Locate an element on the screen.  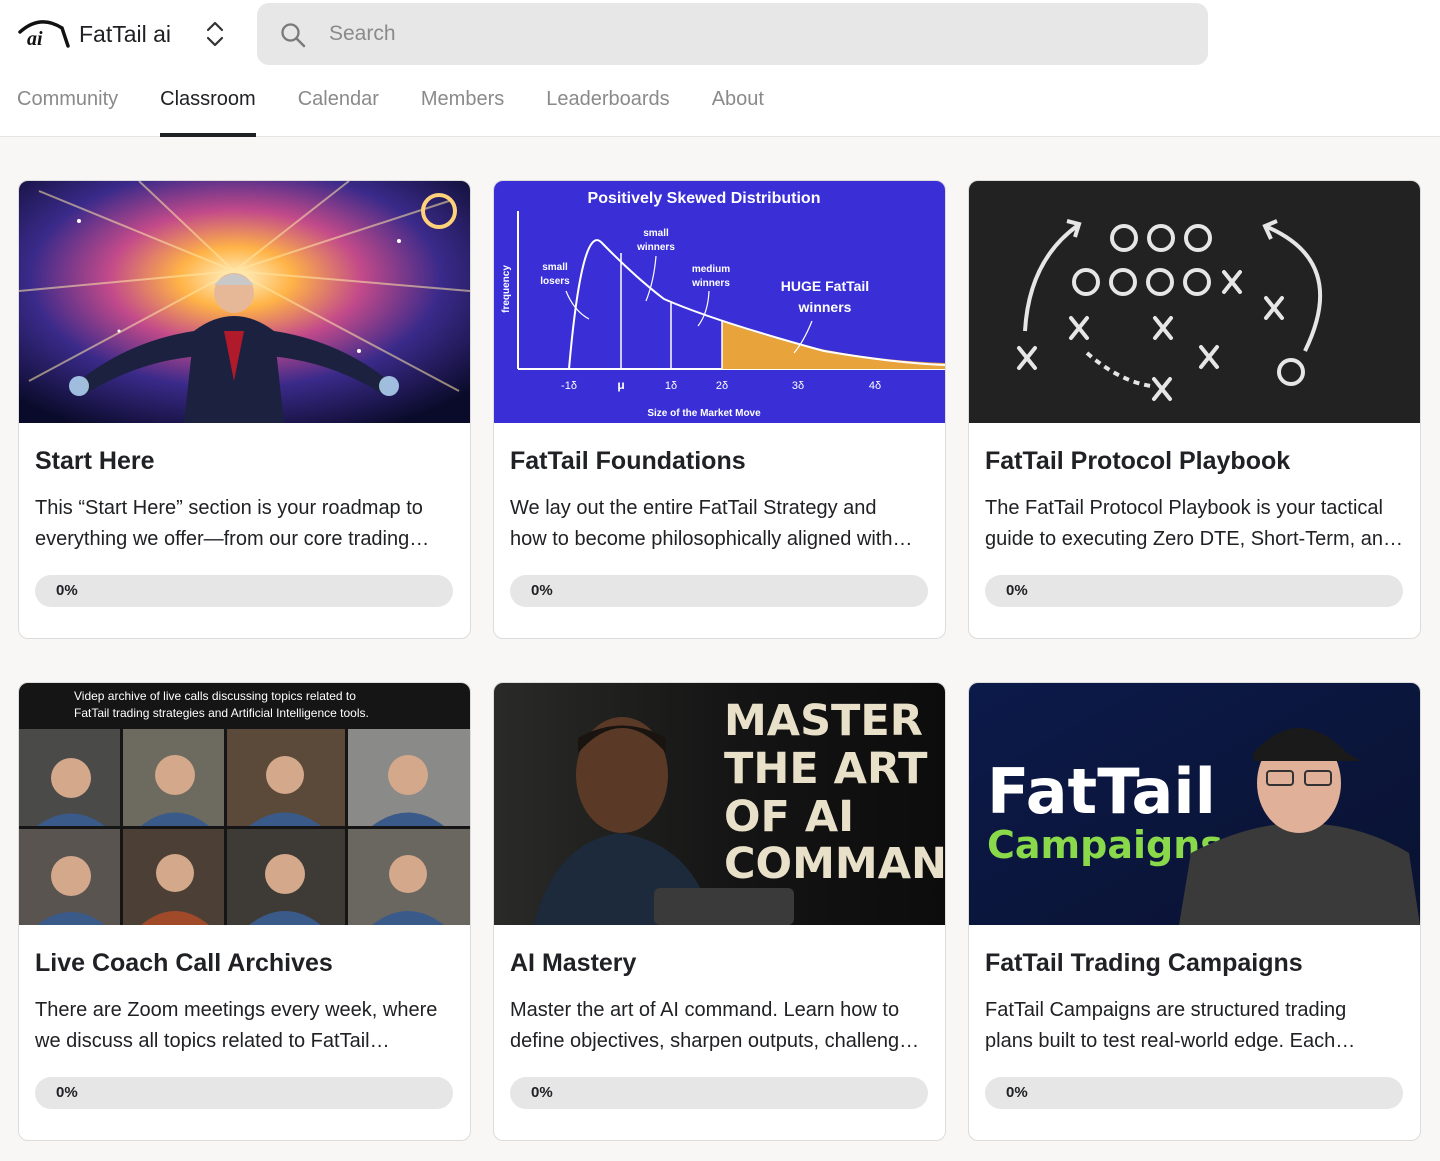
chart-tick-label: -1δ is located at coordinates (569, 386).